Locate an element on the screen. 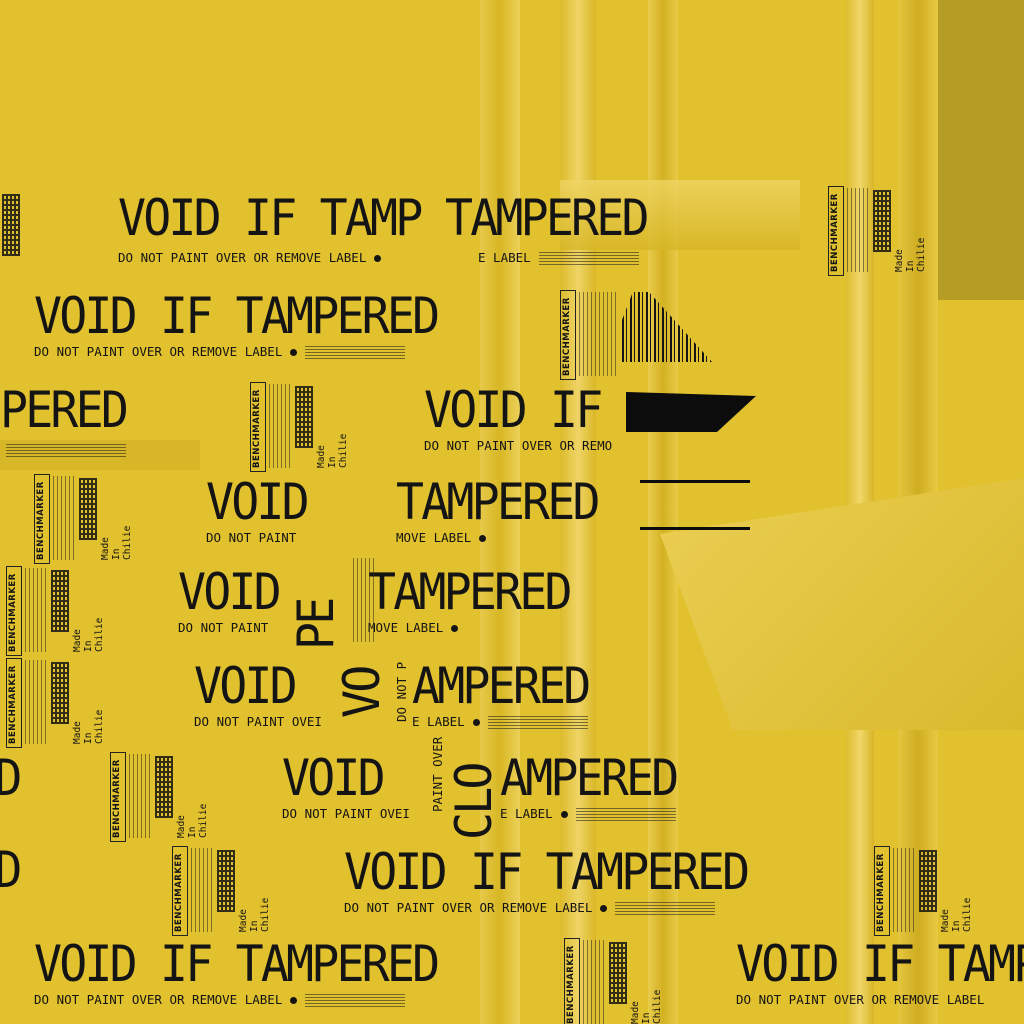 The height and width of the screenshot is (1024, 1024). brand-plate is located at coordinates (374, 601).